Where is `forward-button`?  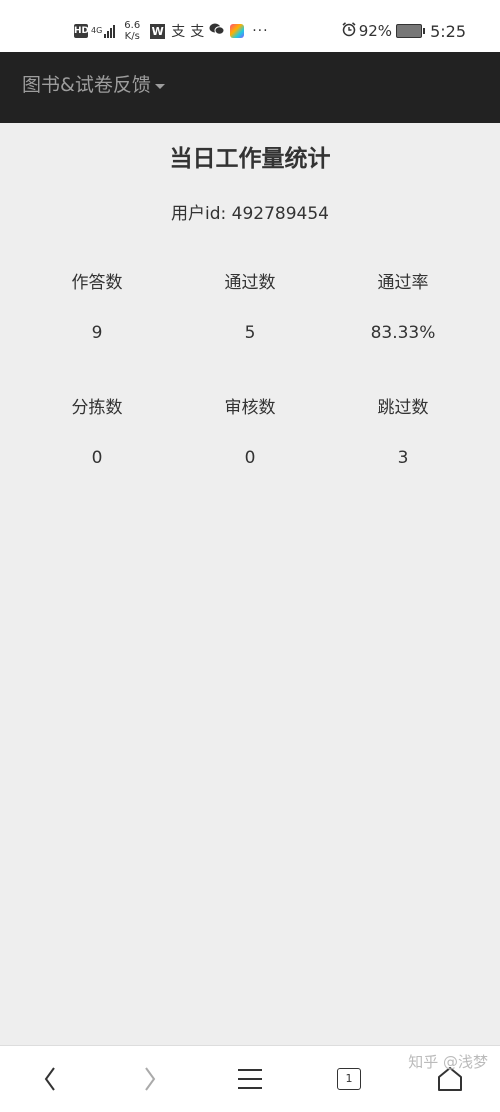 forward-button is located at coordinates (150, 1079).